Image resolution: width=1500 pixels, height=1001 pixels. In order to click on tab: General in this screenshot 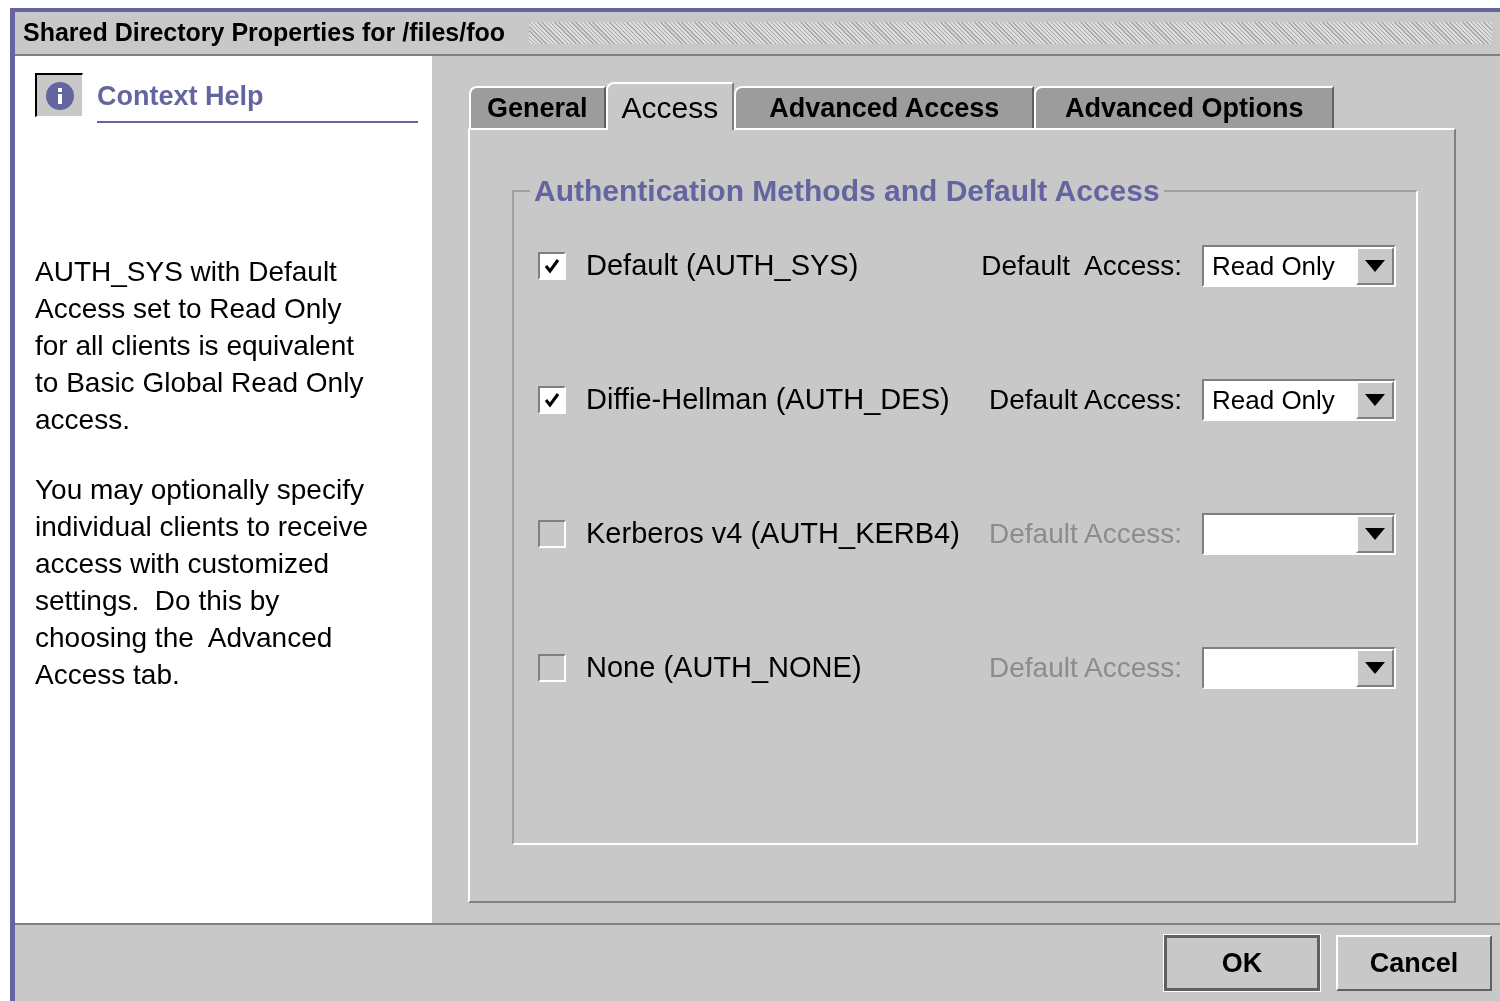, I will do `click(537, 107)`.